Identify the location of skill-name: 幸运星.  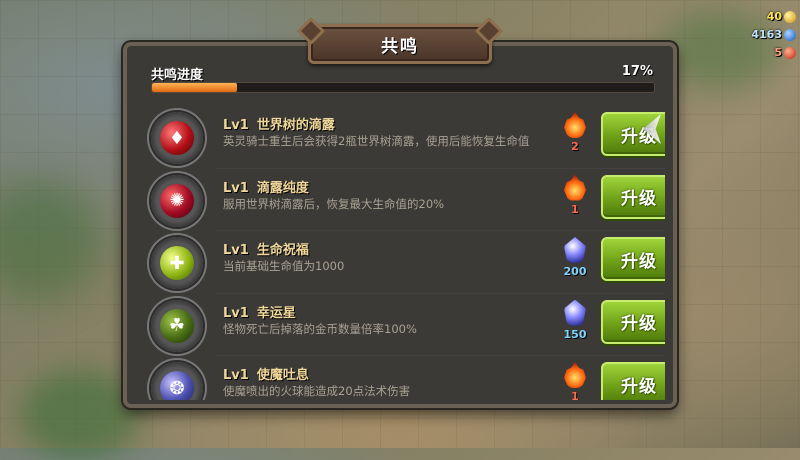
(276, 313).